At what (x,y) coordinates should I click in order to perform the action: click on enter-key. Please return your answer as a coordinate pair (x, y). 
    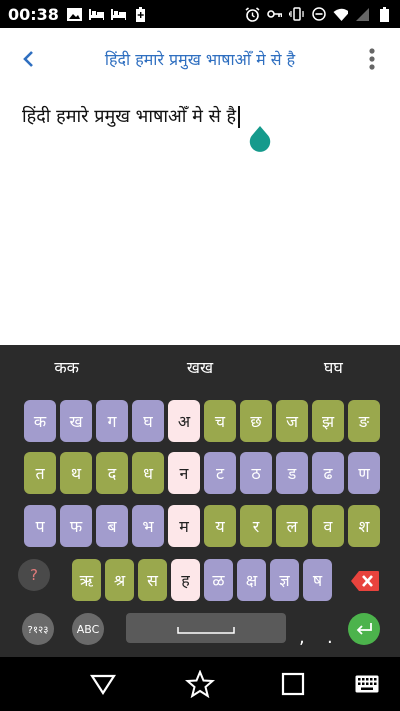
    Looking at the image, I should click on (364, 629).